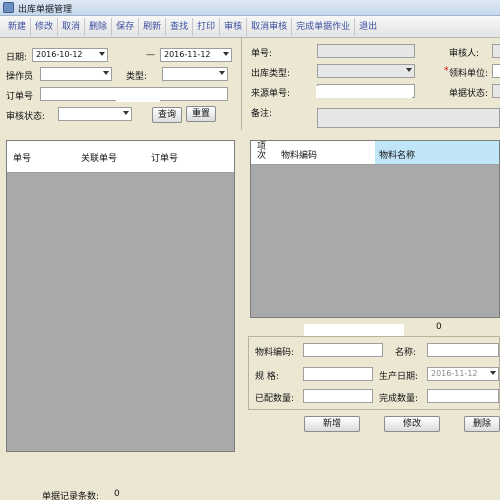 This screenshot has height=500, width=500. I want to click on out-type-label: 出库类型:, so click(271, 74).